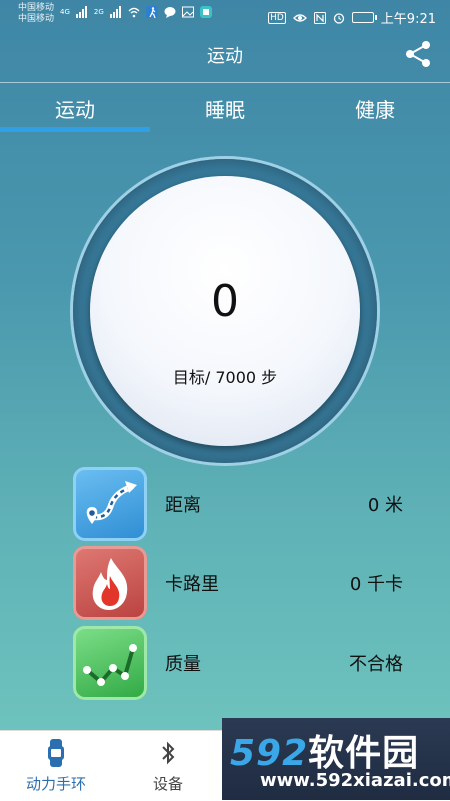 The height and width of the screenshot is (801, 450). I want to click on chat-icon, so click(170, 12).